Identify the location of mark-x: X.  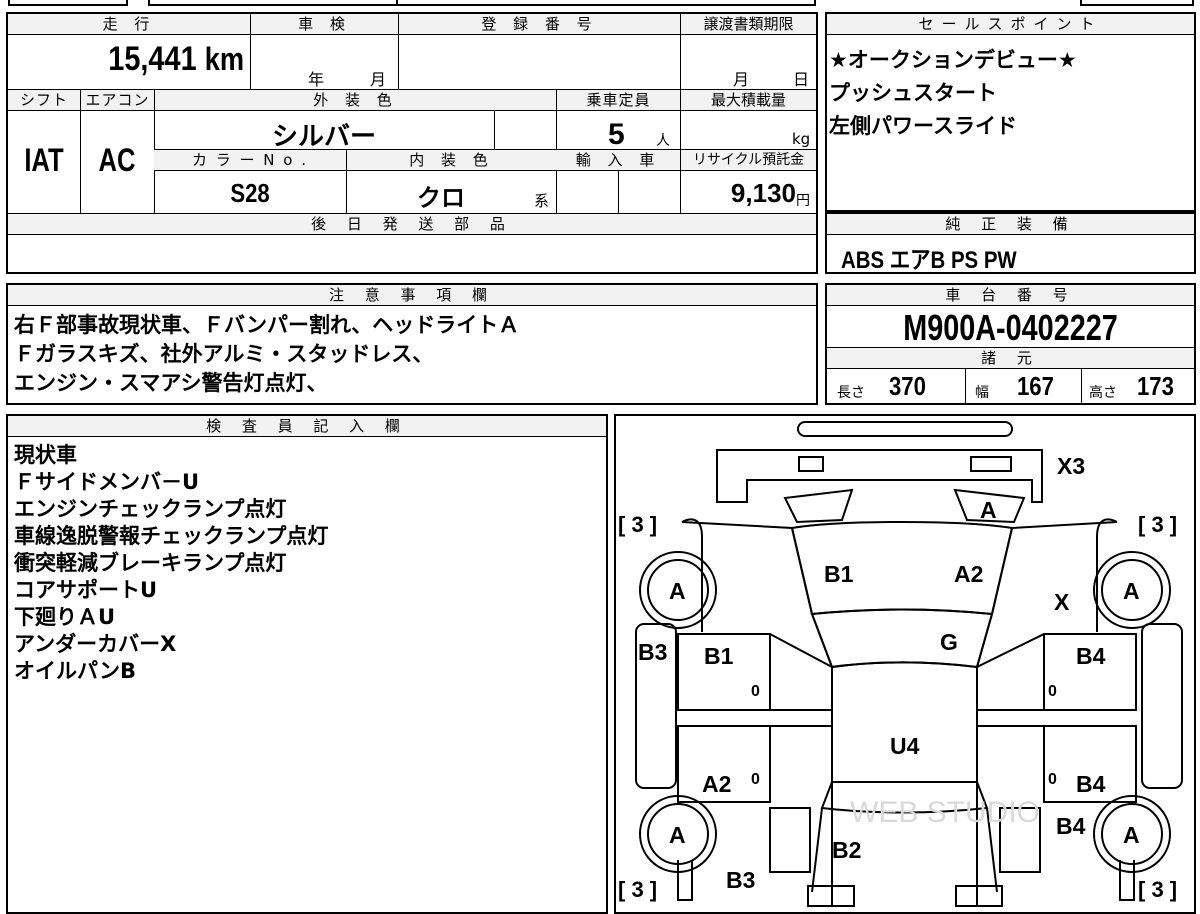
(1062, 602).